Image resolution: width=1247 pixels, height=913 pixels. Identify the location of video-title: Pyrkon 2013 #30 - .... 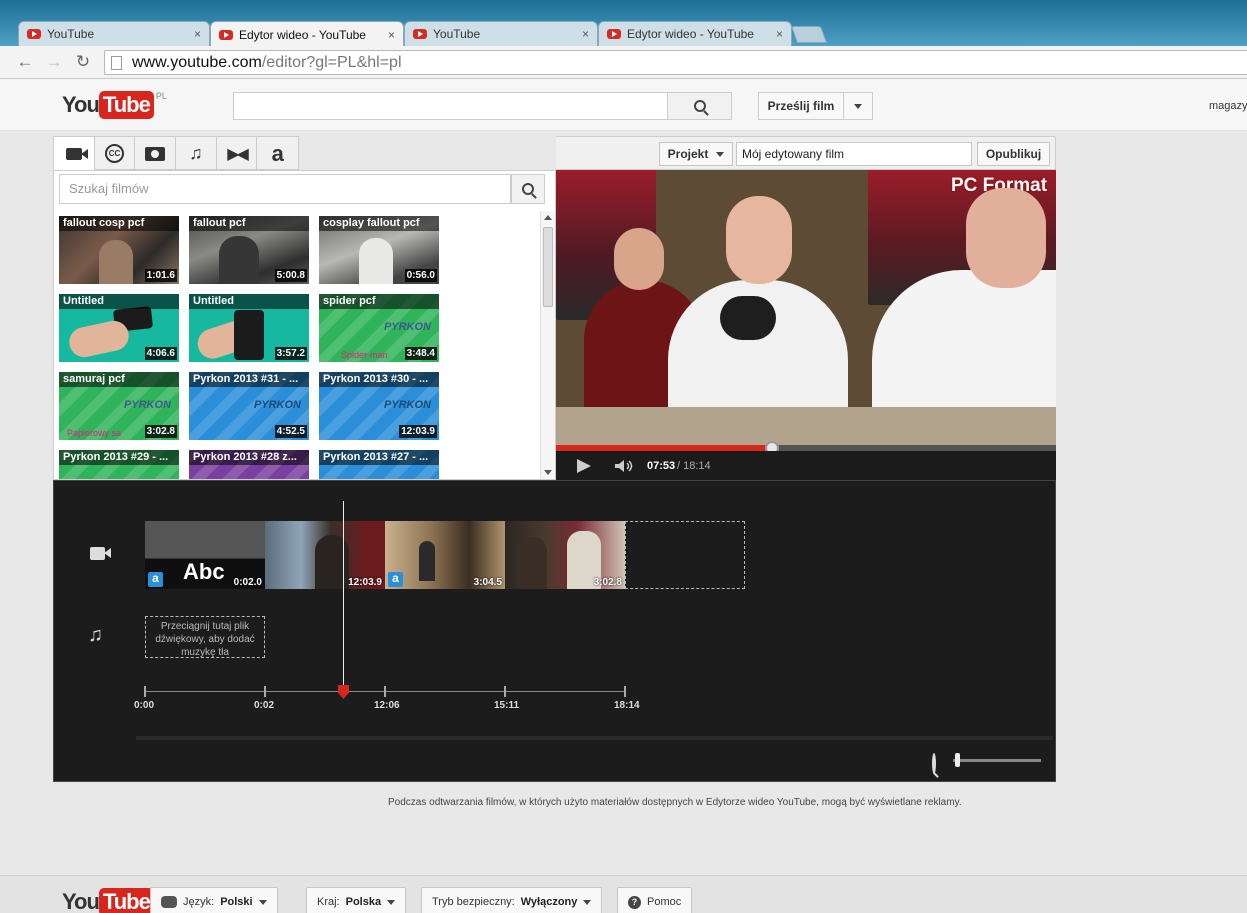
(379, 379).